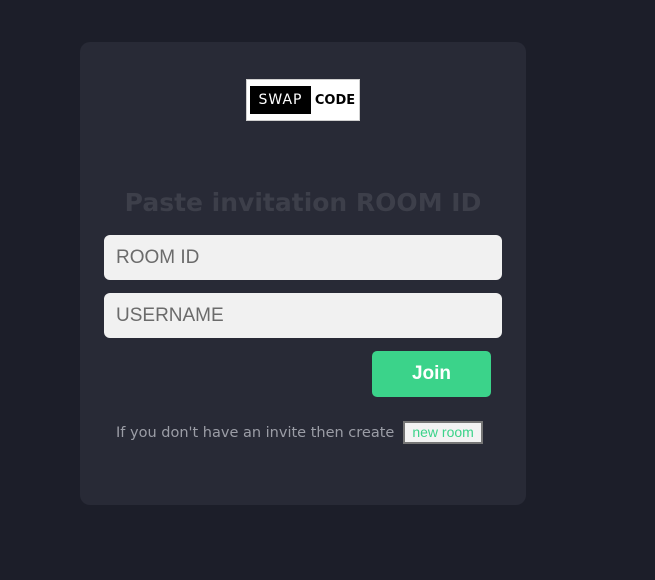  I want to click on room-id-input, so click(303, 257).